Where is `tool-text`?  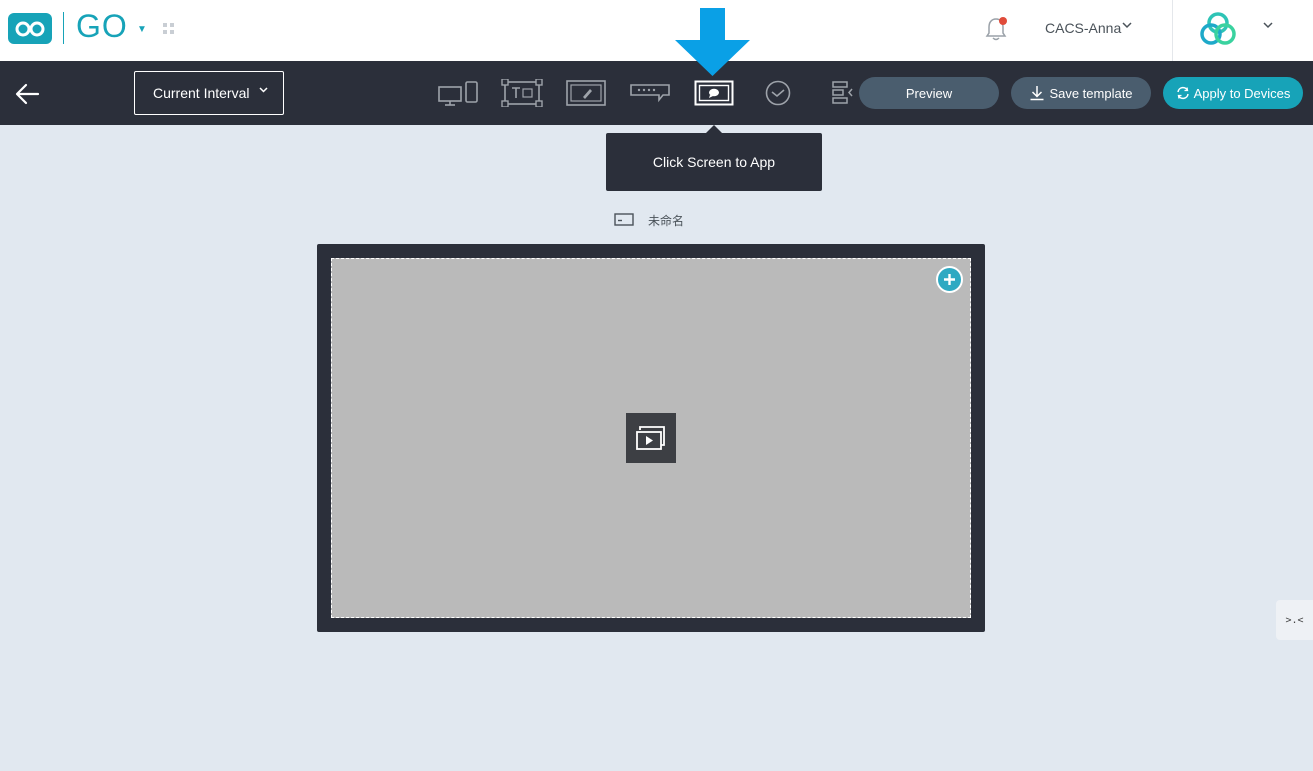
tool-text is located at coordinates (522, 93).